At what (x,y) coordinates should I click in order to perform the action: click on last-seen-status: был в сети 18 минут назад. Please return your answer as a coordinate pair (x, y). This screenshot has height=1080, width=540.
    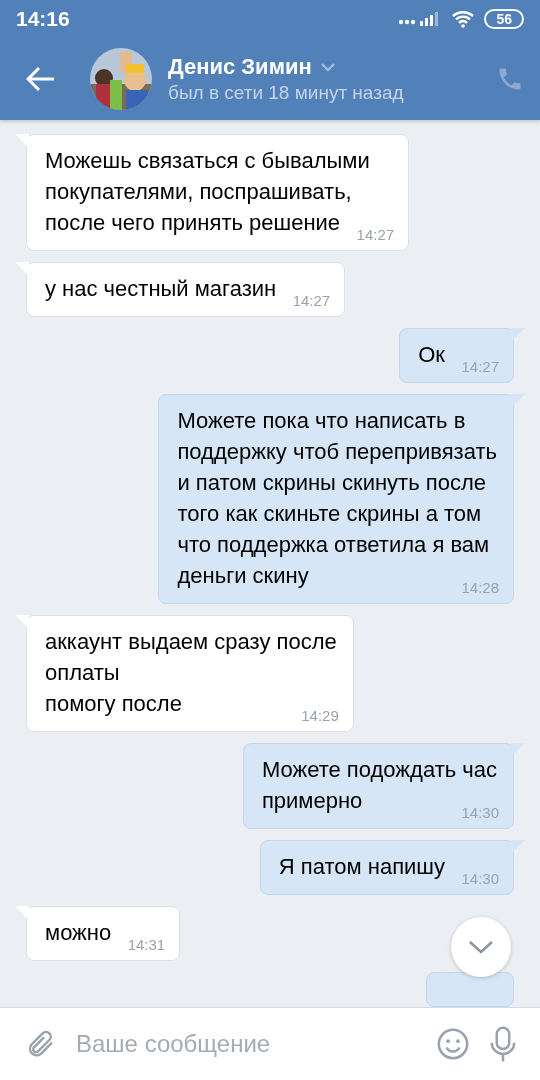
    Looking at the image, I should click on (286, 93).